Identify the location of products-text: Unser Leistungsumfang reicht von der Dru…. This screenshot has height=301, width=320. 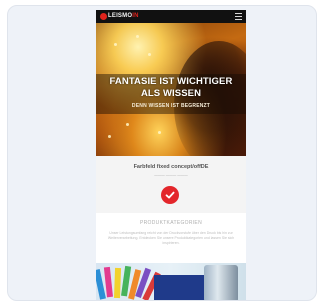
(171, 238).